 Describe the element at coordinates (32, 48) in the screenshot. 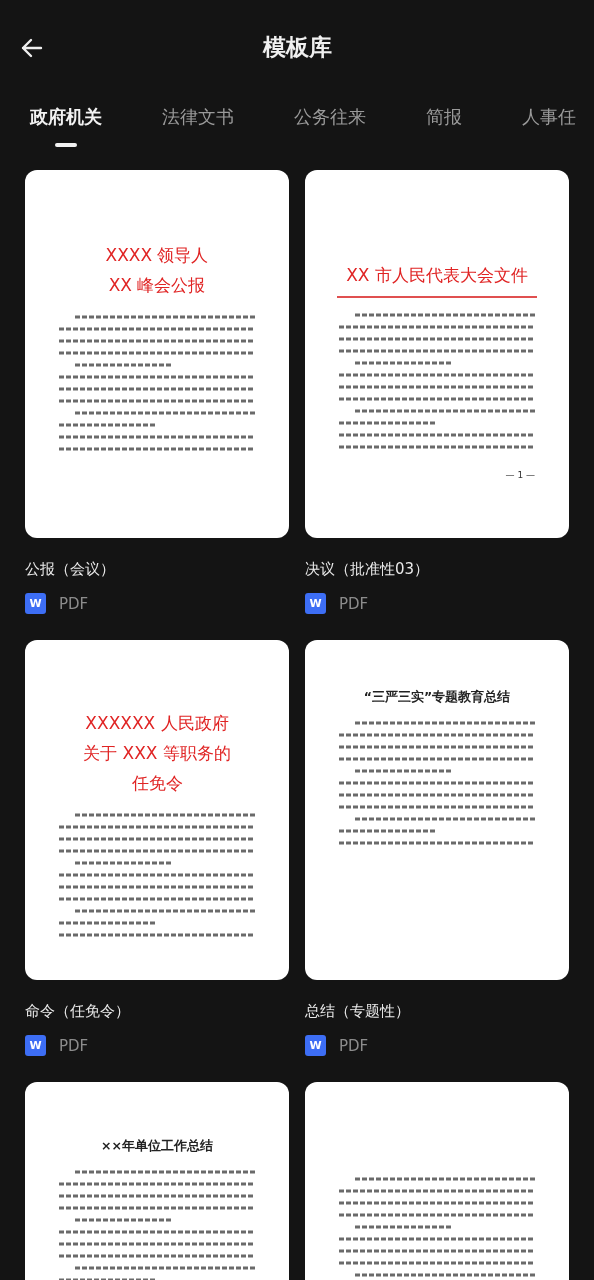

I see `back-arrow-icon` at that location.